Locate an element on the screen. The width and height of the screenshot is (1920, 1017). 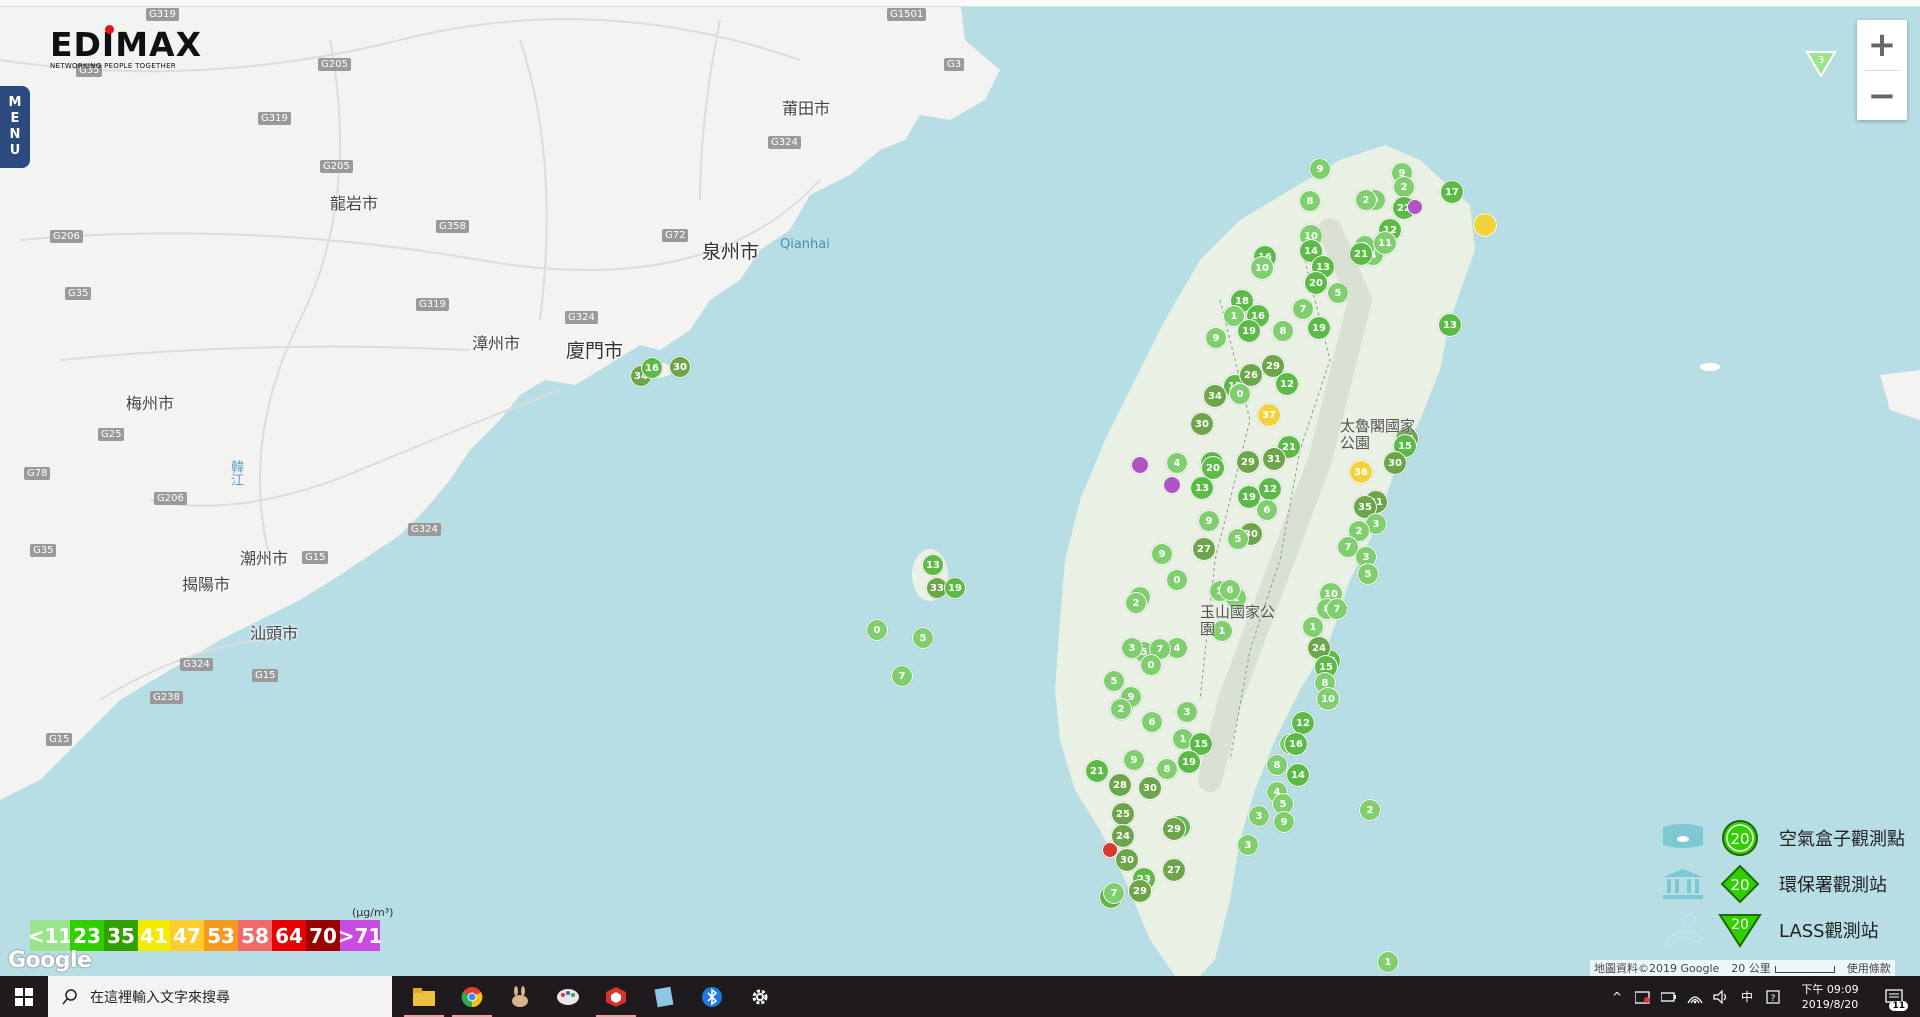
sensor-marker: 11 is located at coordinates (1385, 243).